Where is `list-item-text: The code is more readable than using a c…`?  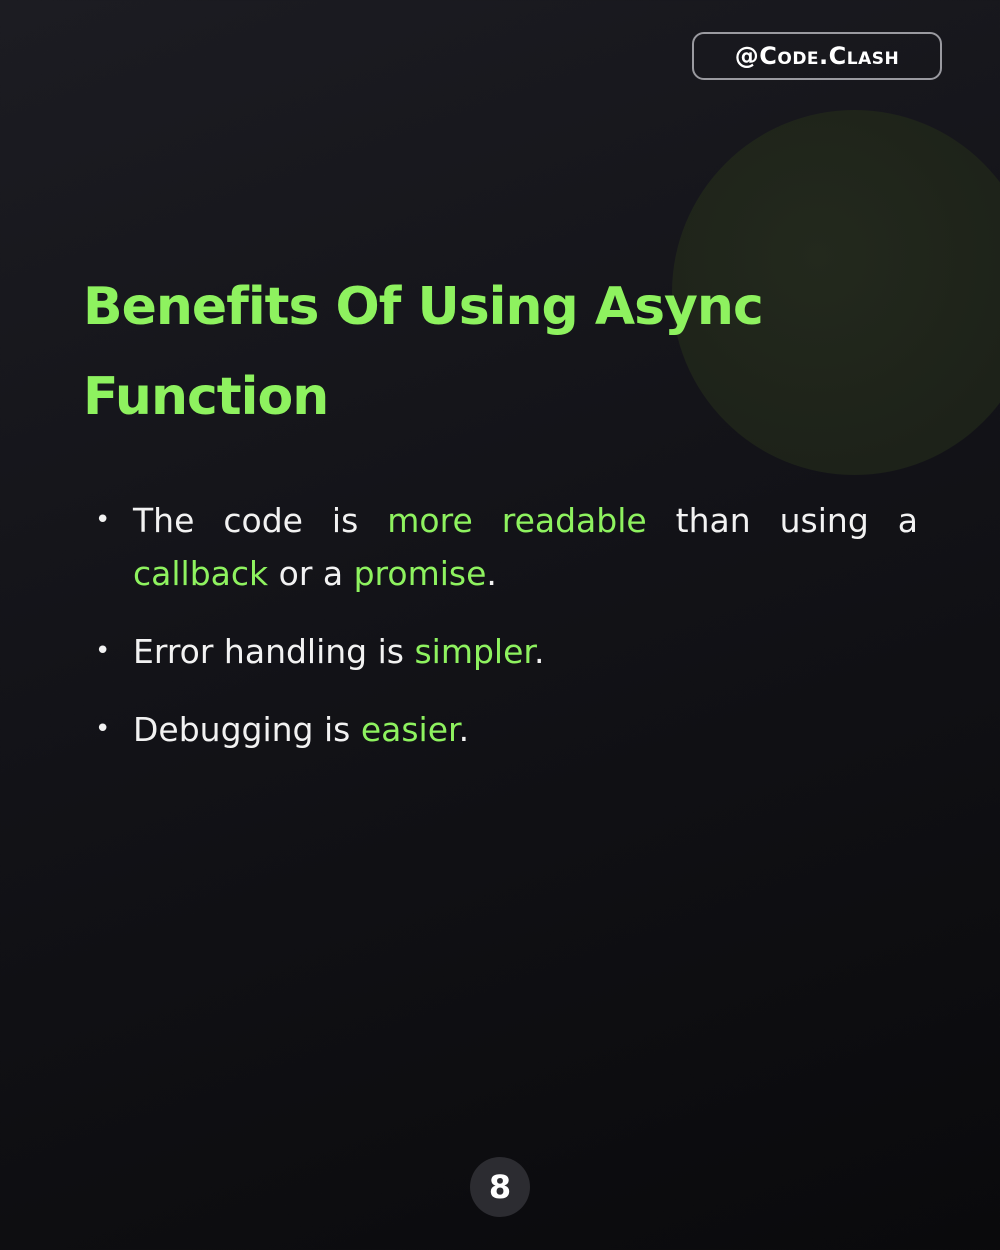 list-item-text: The code is more readable than using a c… is located at coordinates (525, 547).